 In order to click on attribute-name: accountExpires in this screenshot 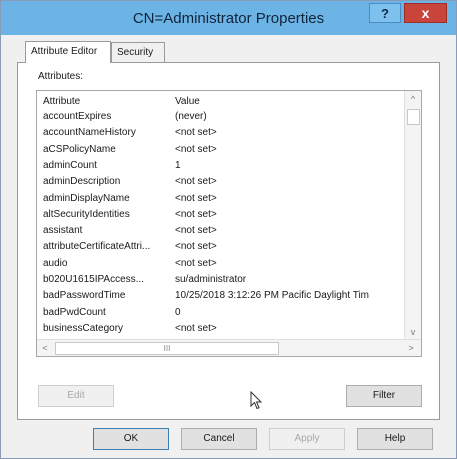, I will do `click(77, 116)`.